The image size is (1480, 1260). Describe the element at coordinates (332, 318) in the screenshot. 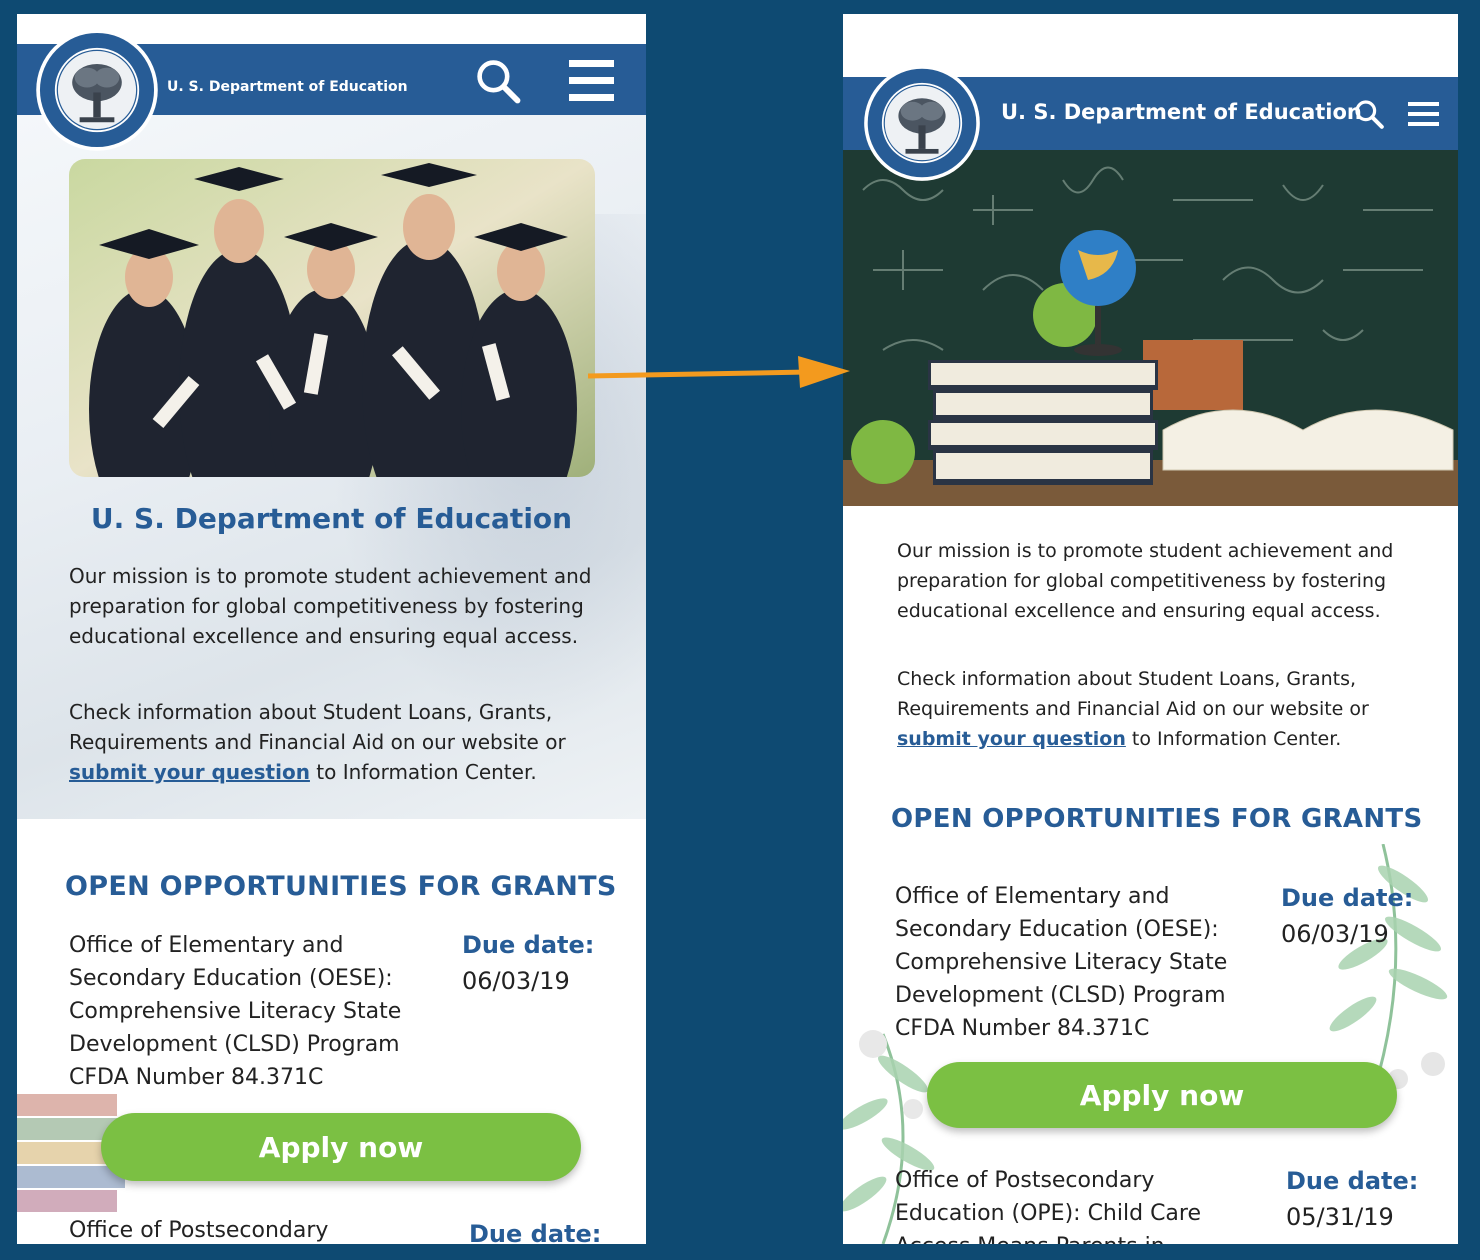

I see `graduates-photo` at that location.